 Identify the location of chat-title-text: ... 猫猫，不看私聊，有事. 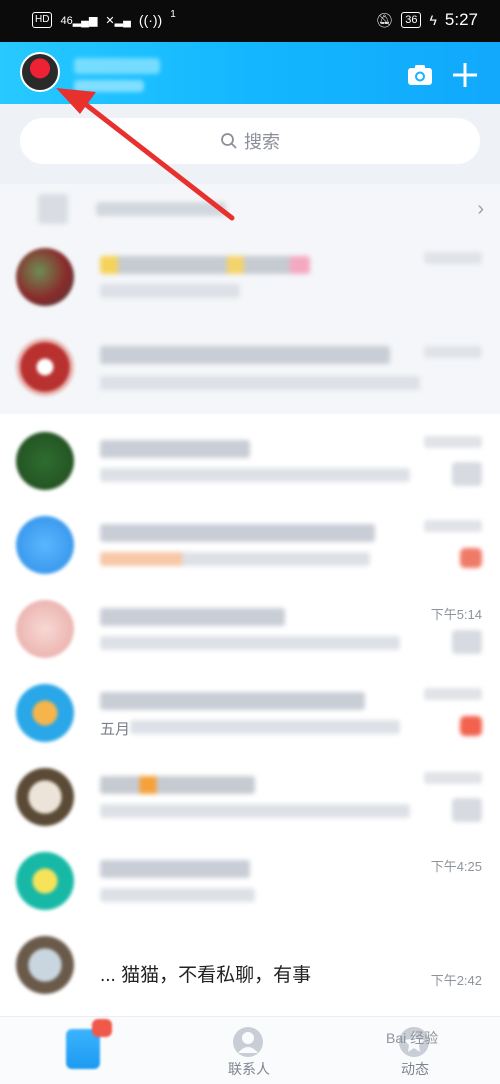
(206, 975).